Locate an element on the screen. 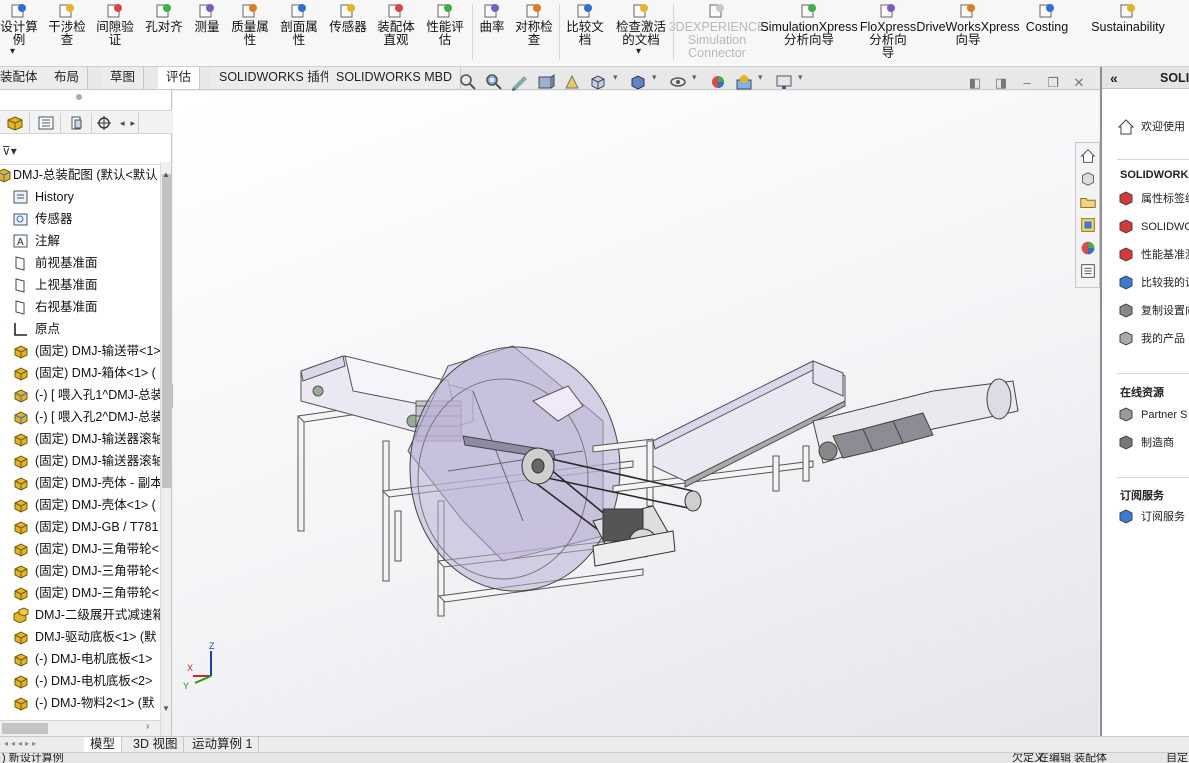  hide-show-items-icon is located at coordinates (678, 82).